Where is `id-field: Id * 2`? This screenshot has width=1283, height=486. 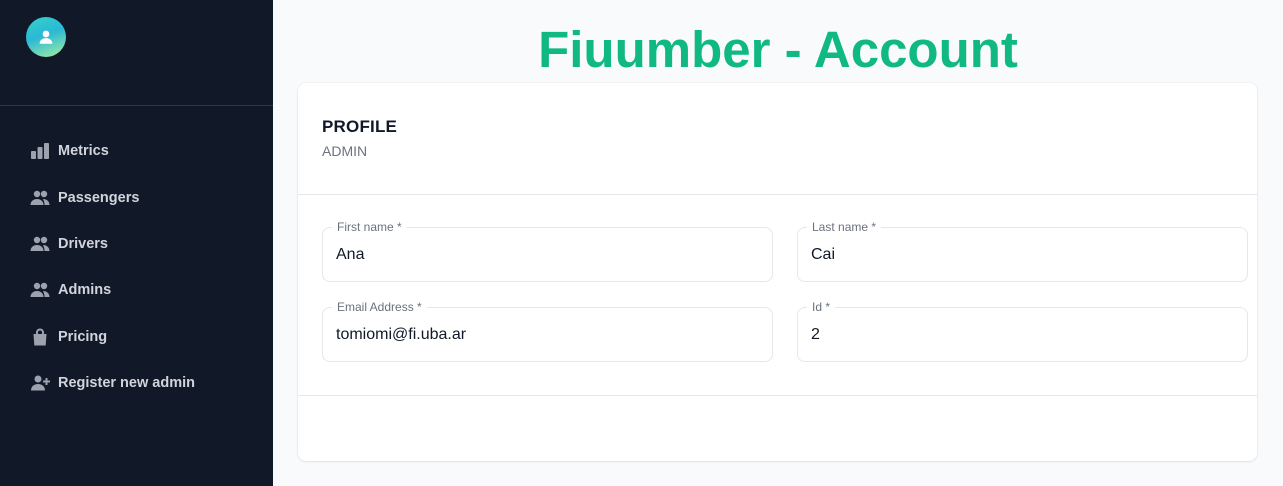 id-field: Id * 2 is located at coordinates (1022, 330).